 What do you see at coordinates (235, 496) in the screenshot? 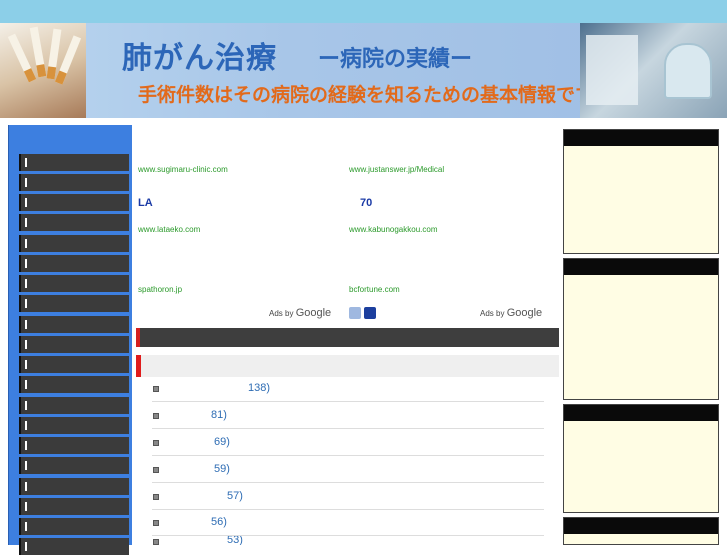
I see `list-item-count: 57)` at bounding box center [235, 496].